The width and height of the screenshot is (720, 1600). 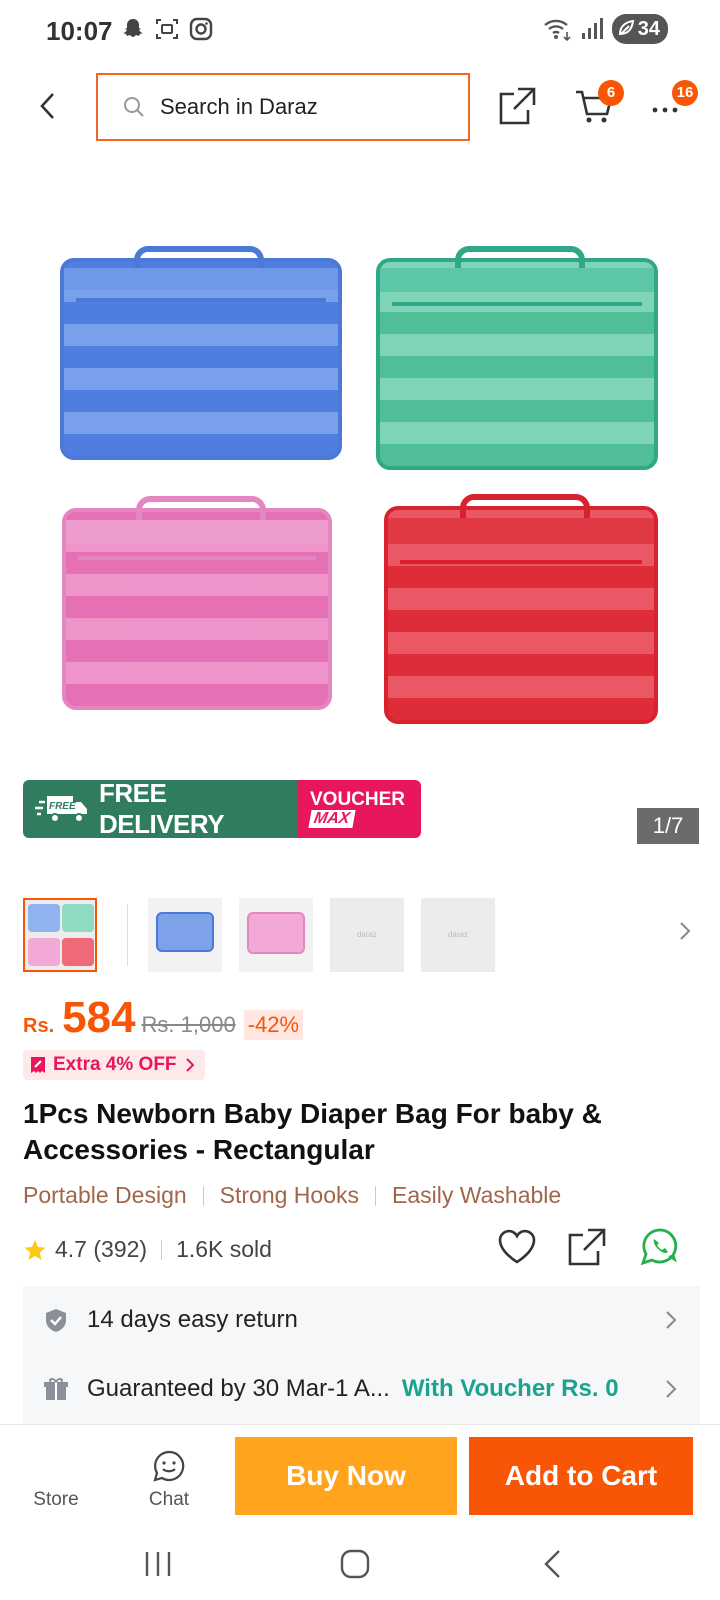 I want to click on extra-off-text: Extra 4% OFF, so click(x=115, y=1064).